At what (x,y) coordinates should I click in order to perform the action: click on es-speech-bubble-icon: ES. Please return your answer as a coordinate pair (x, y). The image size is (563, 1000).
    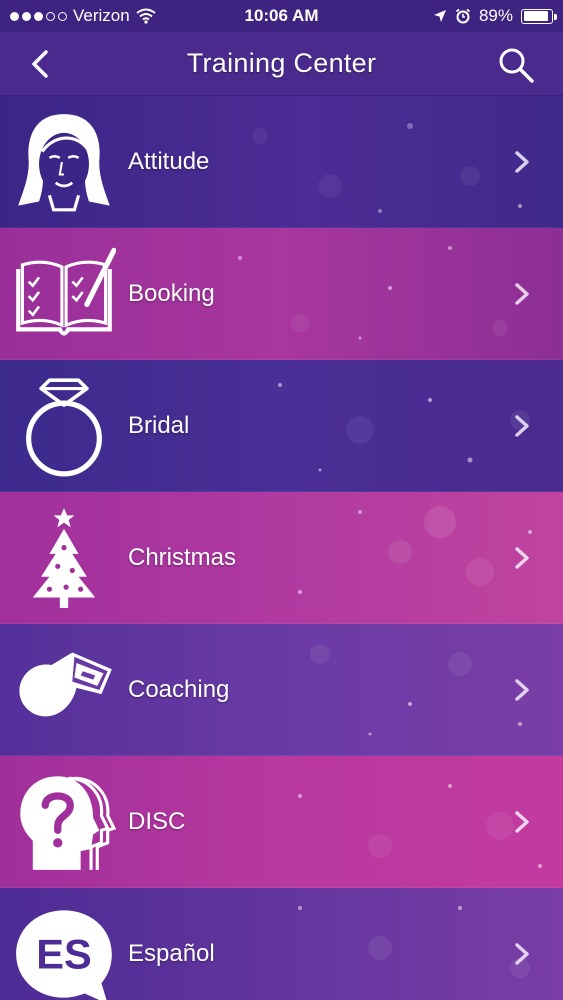
    Looking at the image, I should click on (64, 944).